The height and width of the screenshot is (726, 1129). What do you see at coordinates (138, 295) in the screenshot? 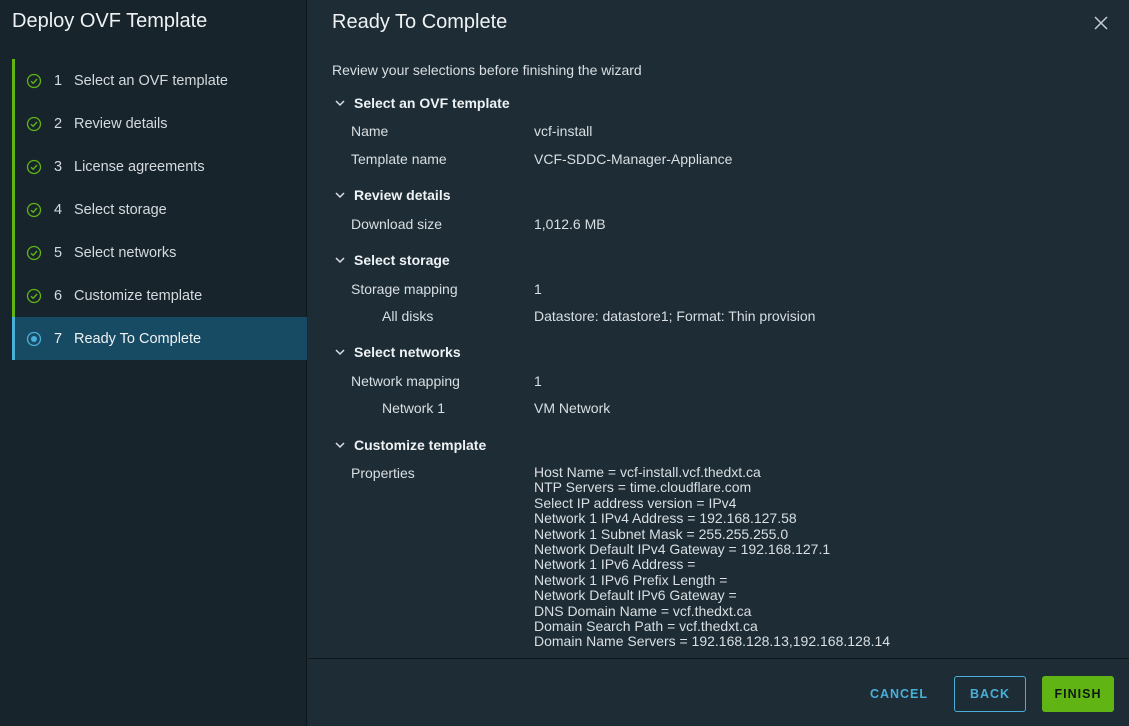
I see `step-label: Customize template` at bounding box center [138, 295].